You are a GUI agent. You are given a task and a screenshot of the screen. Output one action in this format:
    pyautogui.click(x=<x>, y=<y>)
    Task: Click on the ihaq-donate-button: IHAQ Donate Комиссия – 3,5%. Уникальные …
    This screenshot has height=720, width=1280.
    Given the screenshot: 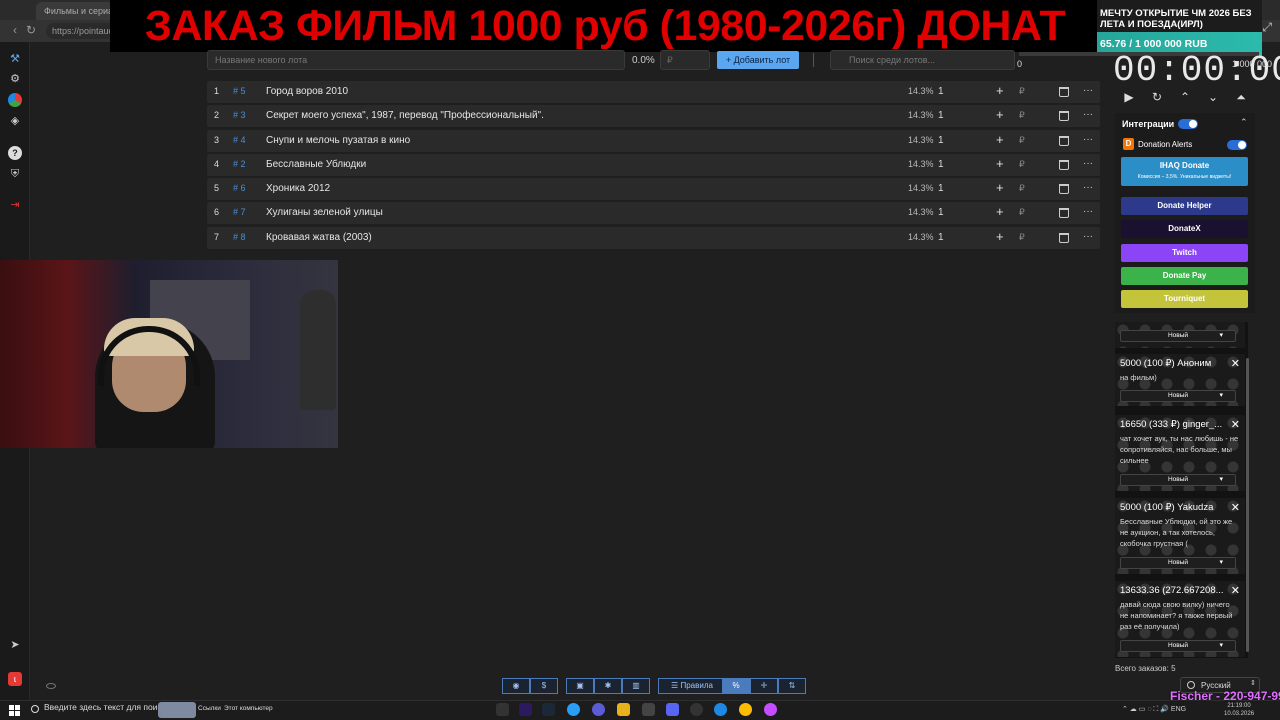 What is the action you would take?
    pyautogui.click(x=1184, y=171)
    